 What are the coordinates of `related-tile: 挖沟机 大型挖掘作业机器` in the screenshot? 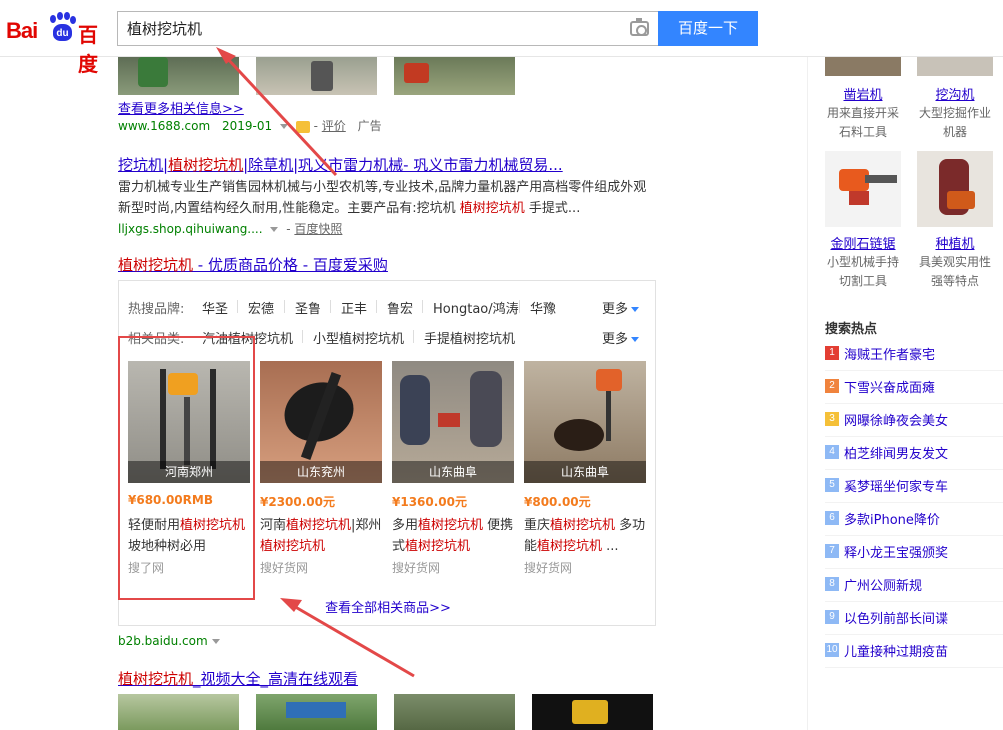 It's located at (955, 98).